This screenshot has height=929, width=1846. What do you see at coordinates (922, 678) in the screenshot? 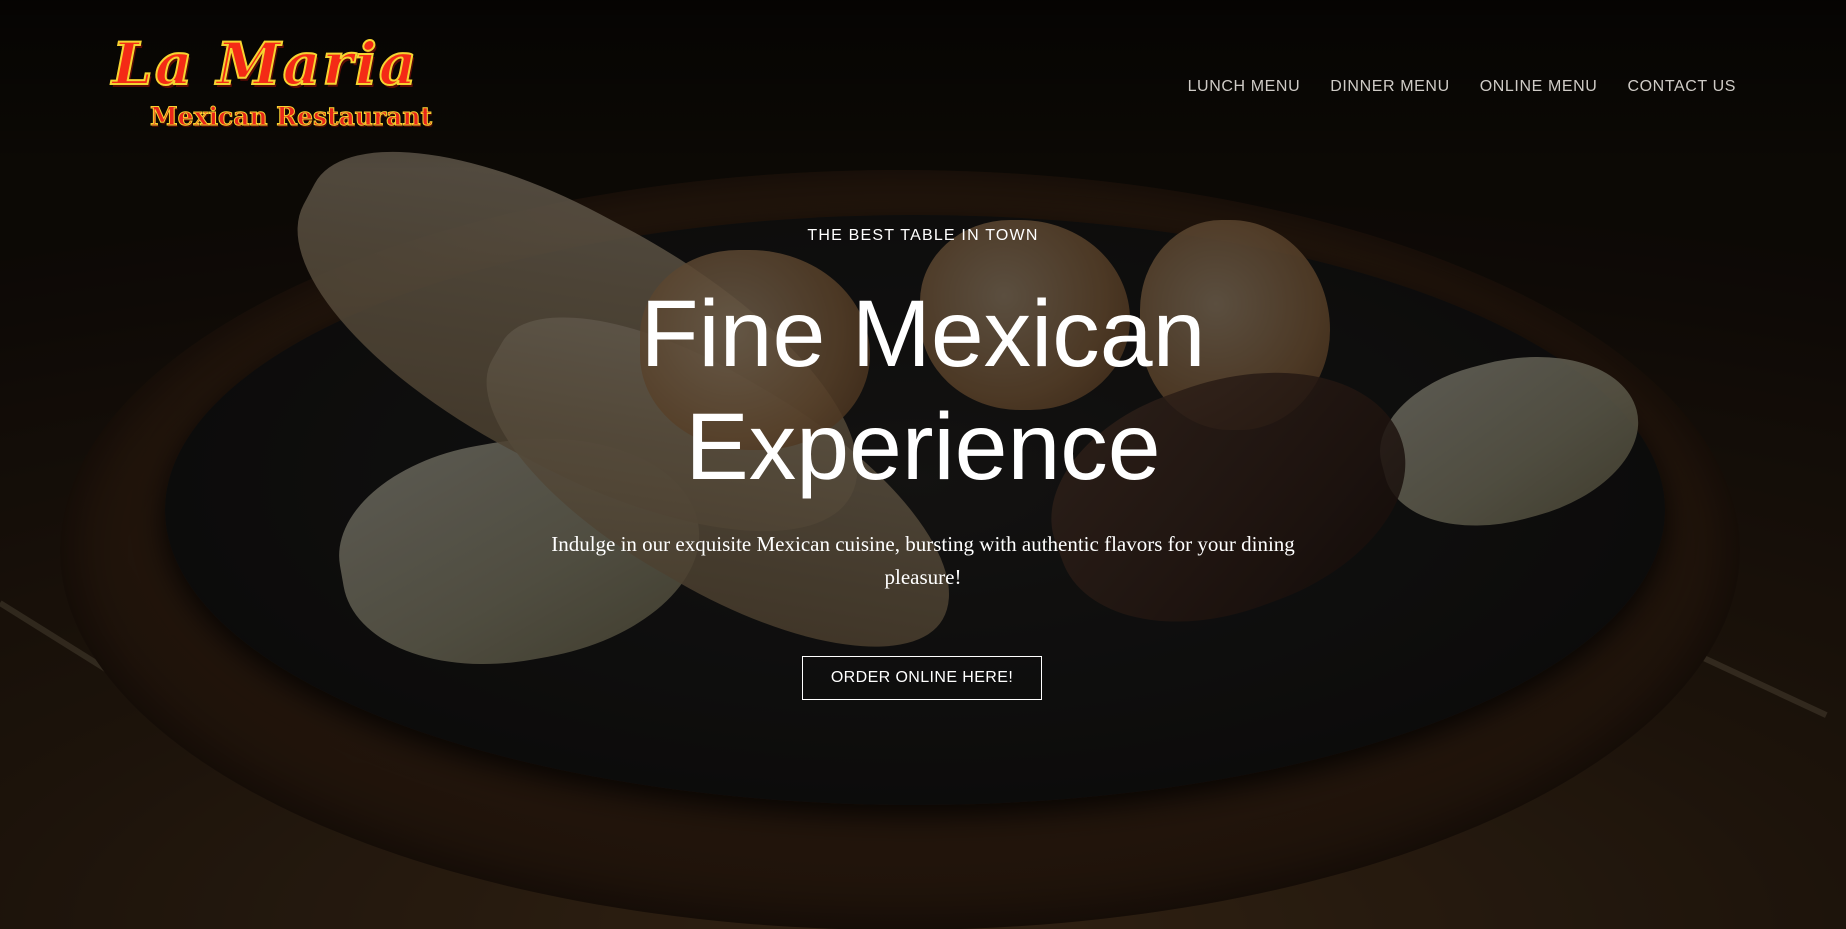
I see `order-online-button: ORDER ONLINE HERE!` at bounding box center [922, 678].